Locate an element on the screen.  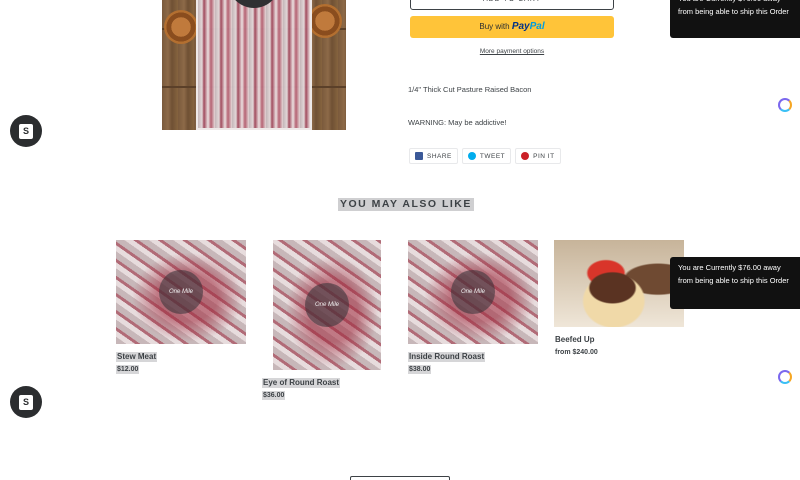
product-card-title: Eye of Round Roast is located at coordinates (301, 383).